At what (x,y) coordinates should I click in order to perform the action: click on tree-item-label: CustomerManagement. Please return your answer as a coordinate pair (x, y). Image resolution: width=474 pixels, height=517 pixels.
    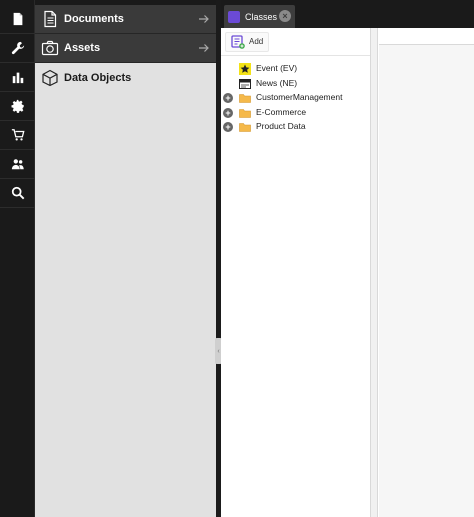
    Looking at the image, I should click on (299, 97).